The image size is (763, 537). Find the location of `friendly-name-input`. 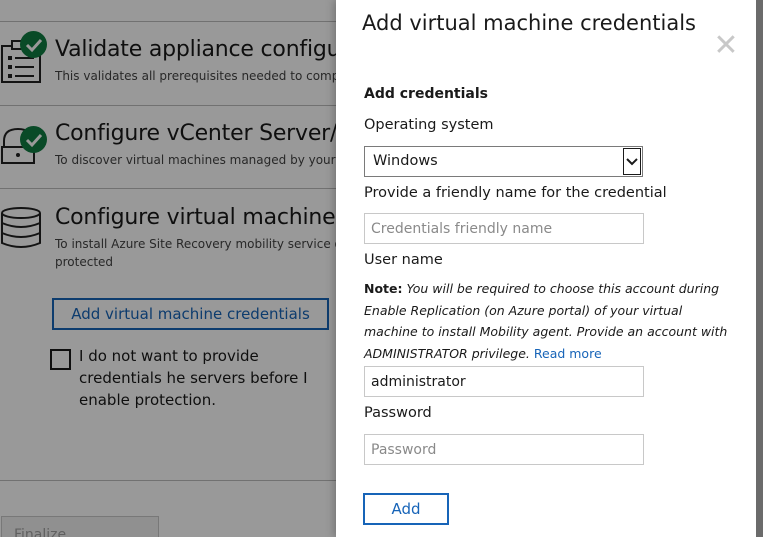

friendly-name-input is located at coordinates (504, 228).